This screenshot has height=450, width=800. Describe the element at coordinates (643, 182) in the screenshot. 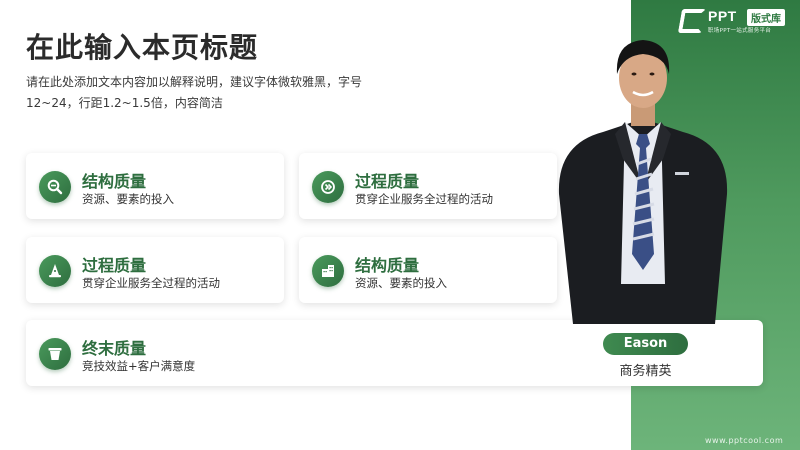

I see `businessman-photo` at that location.